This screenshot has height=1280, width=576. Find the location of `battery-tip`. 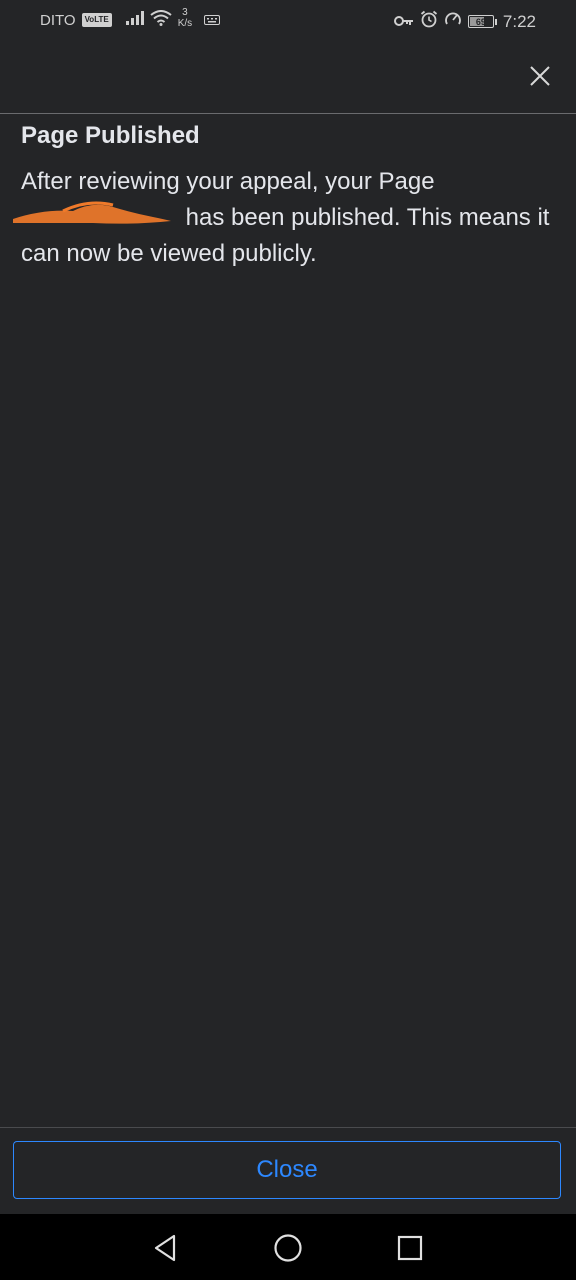

battery-tip is located at coordinates (495, 21).